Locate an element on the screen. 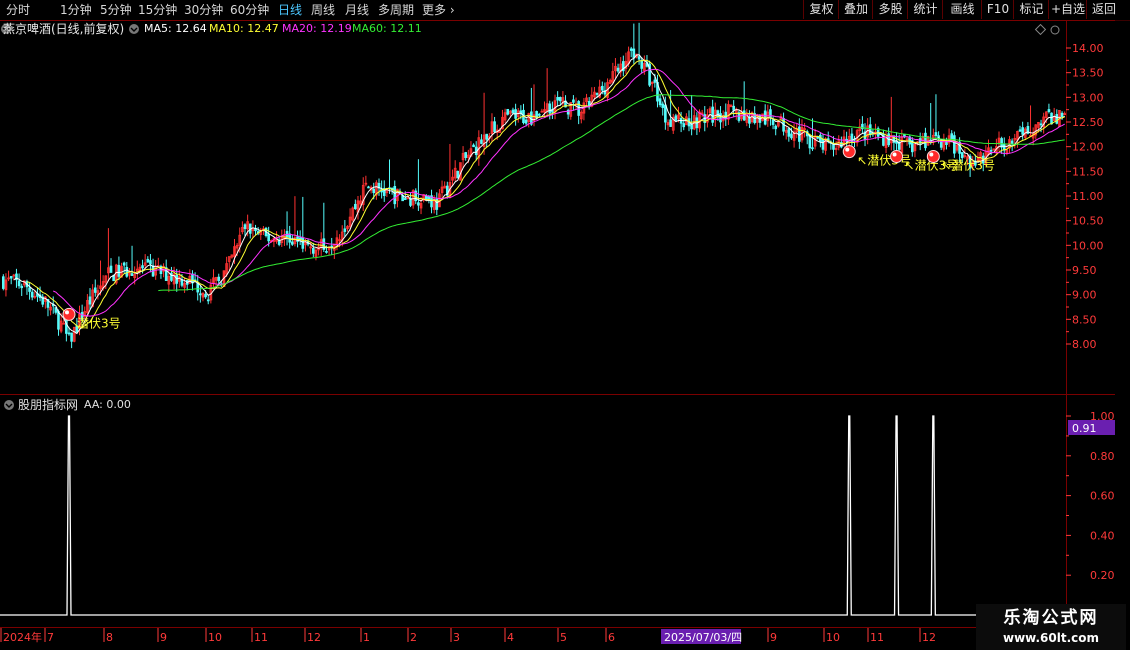 Image resolution: width=1130 pixels, height=650 pixels. indicator-collapse-icon is located at coordinates (9, 406).